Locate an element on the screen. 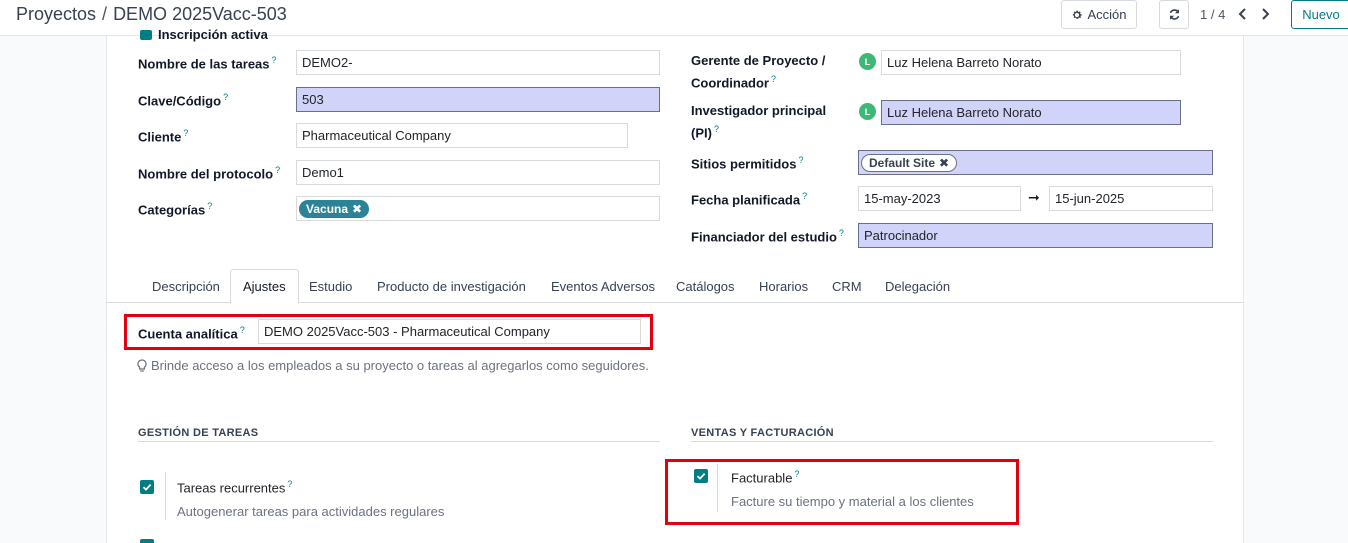  tab-crm: CRM is located at coordinates (847, 286).